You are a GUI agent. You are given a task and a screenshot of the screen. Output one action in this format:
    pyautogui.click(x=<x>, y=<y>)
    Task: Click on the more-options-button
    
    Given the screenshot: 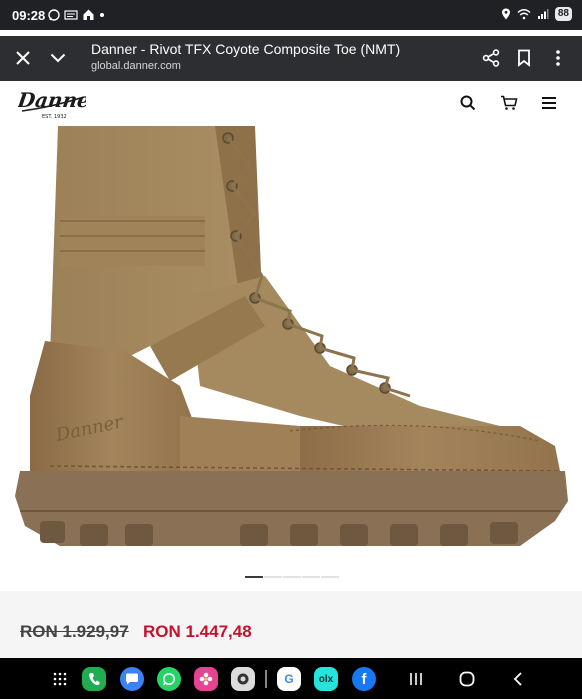 What is the action you would take?
    pyautogui.click(x=558, y=58)
    